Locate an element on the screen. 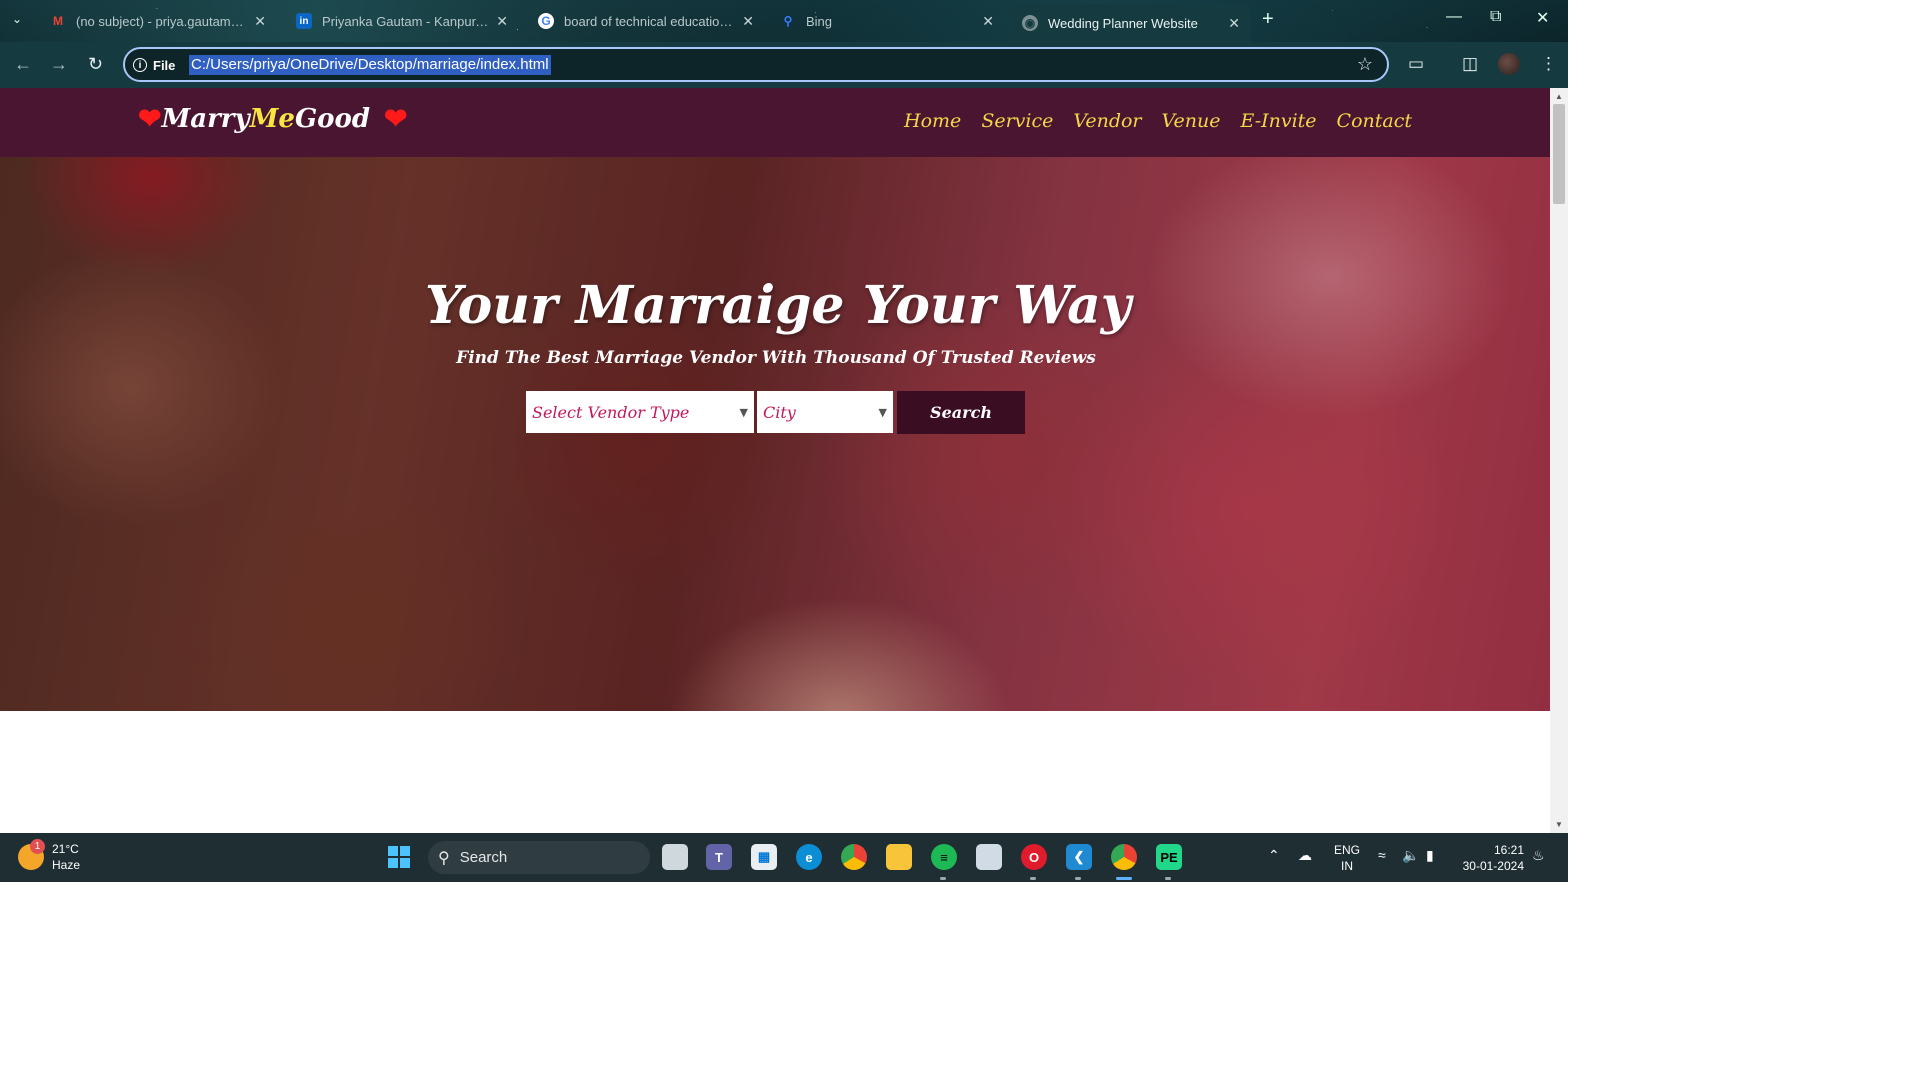 This screenshot has width=1920, height=1080. vendor-type-value: Select Vendor Type is located at coordinates (611, 412).